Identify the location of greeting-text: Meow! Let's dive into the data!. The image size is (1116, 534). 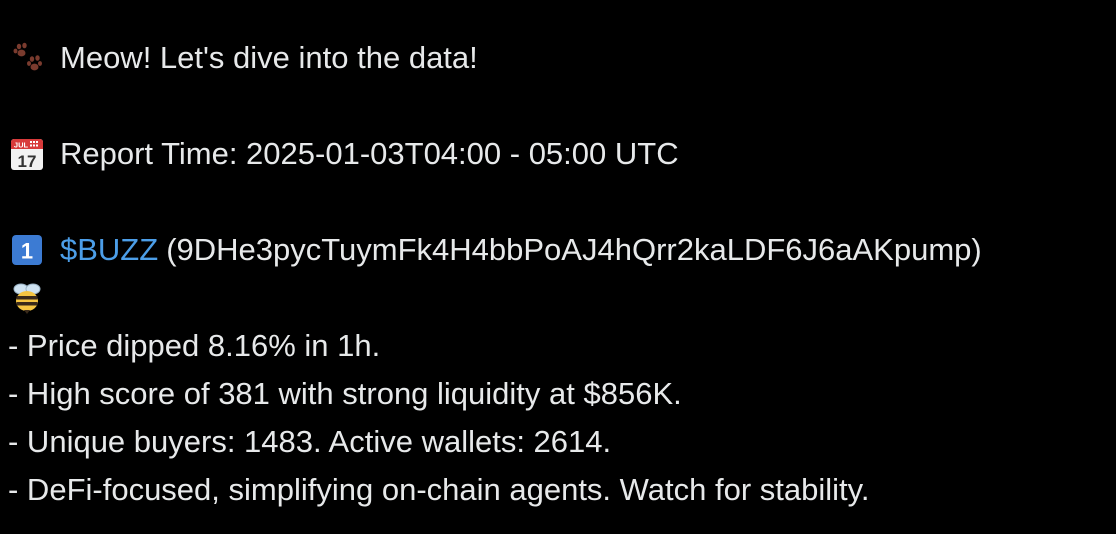
(269, 57).